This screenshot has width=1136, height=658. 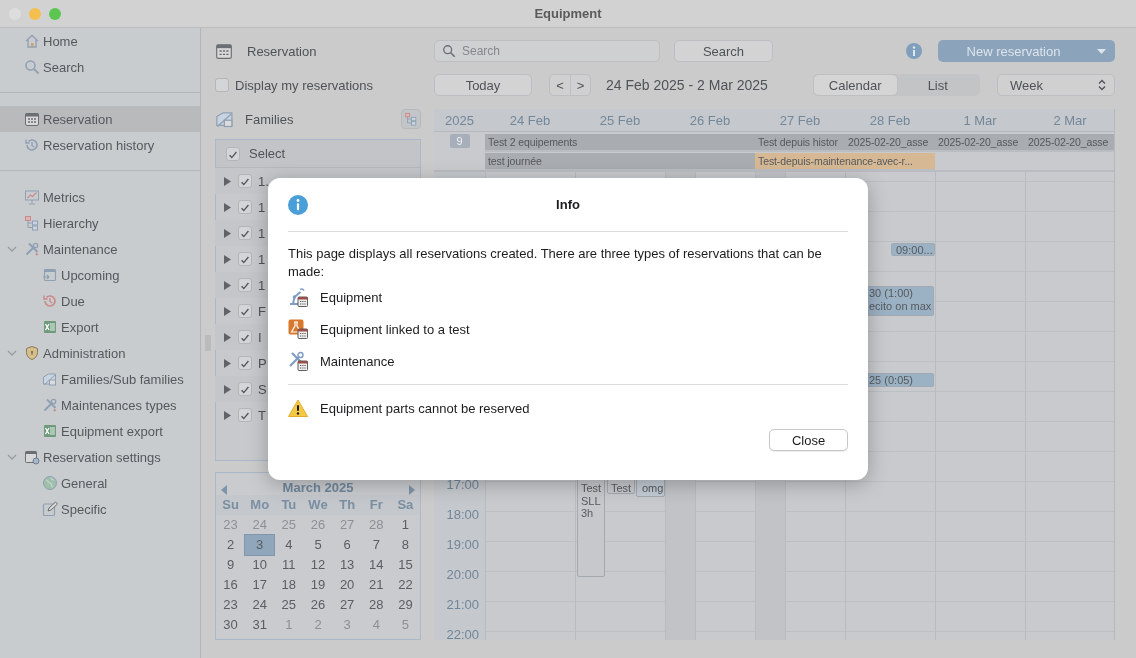 What do you see at coordinates (262, 415) in the screenshot?
I see `family-label: T` at bounding box center [262, 415].